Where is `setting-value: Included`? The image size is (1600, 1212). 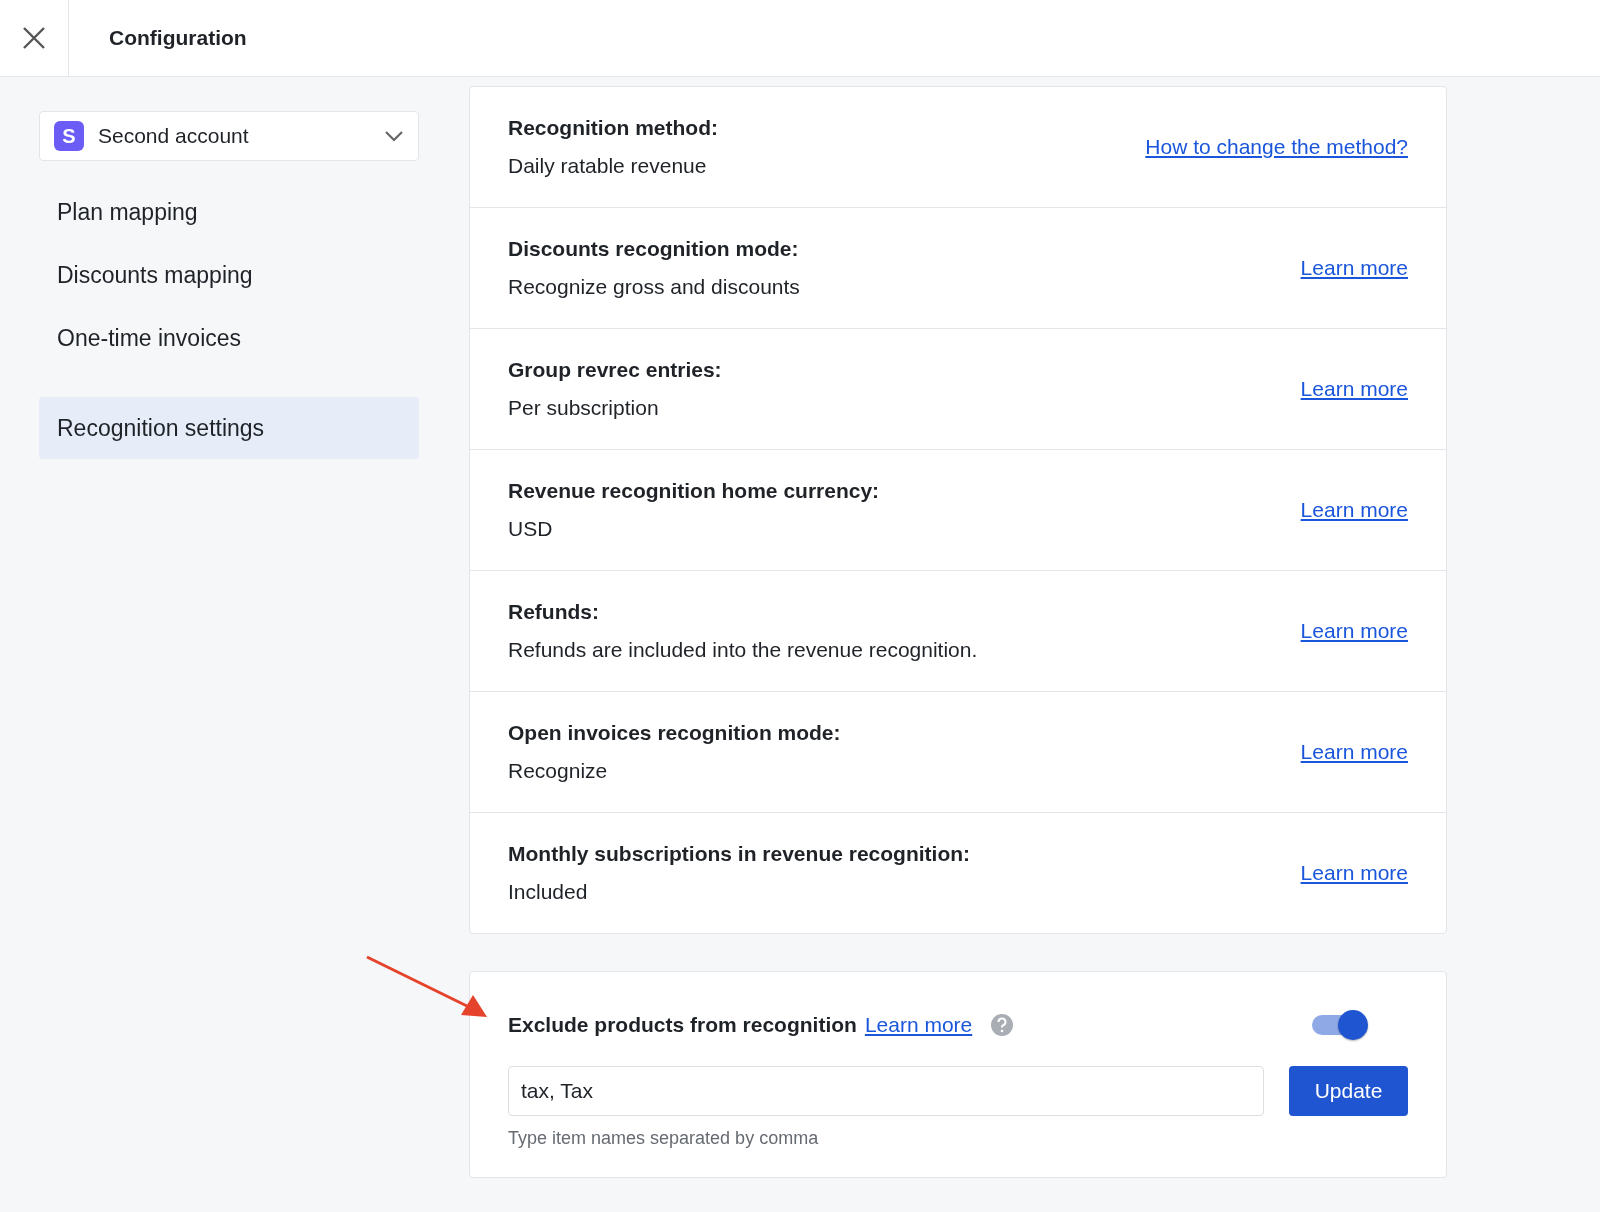 setting-value: Included is located at coordinates (548, 892).